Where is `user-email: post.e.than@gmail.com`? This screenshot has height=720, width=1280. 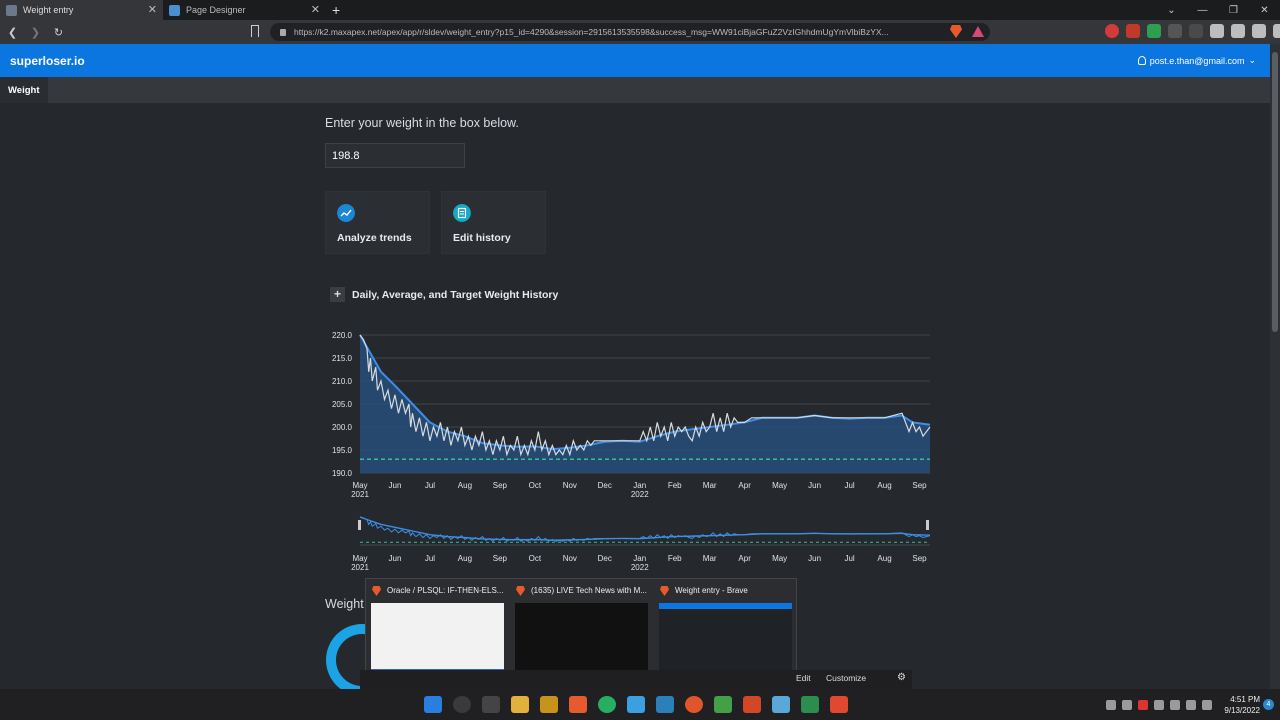
user-email: post.e.than@gmail.com is located at coordinates (1197, 60).